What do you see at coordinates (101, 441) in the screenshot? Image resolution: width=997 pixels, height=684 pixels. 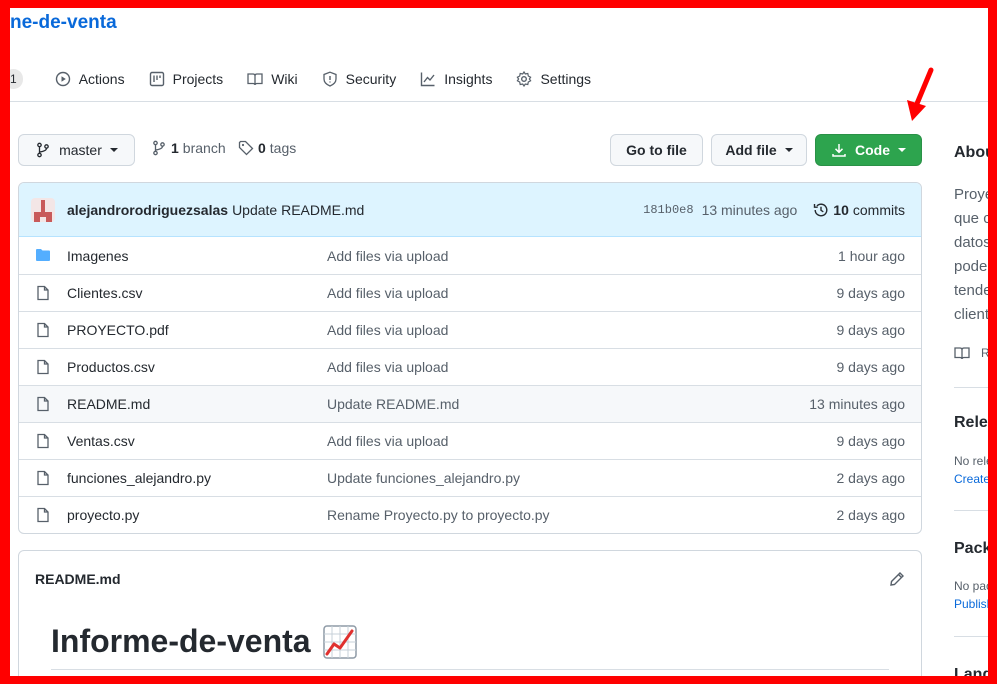 I see `file-name-link: Ventas.csv` at bounding box center [101, 441].